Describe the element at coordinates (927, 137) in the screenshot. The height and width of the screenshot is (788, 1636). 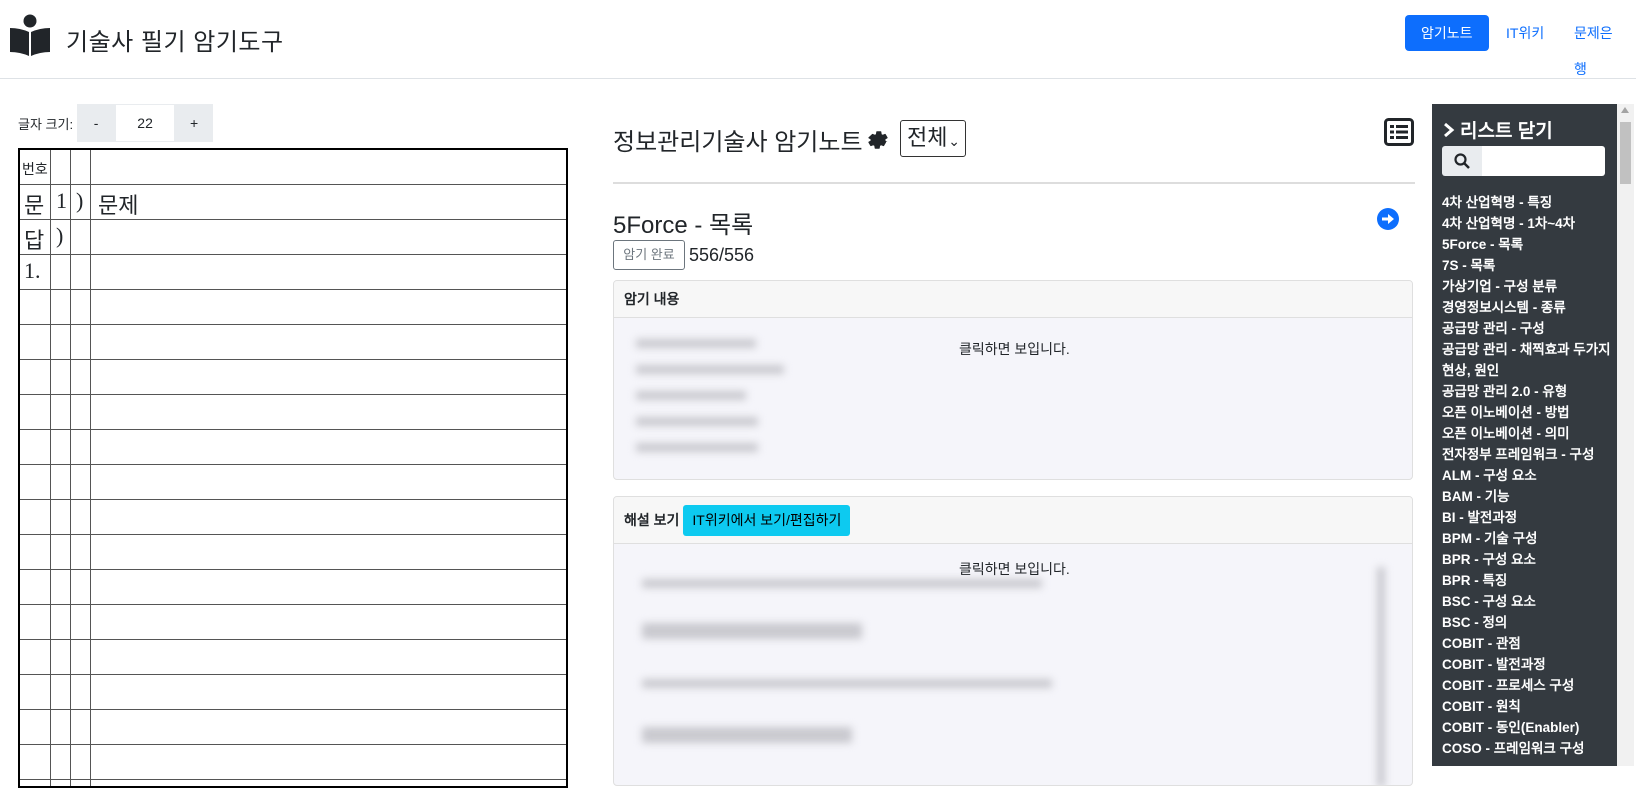
I see `category-select-value: 전체` at that location.